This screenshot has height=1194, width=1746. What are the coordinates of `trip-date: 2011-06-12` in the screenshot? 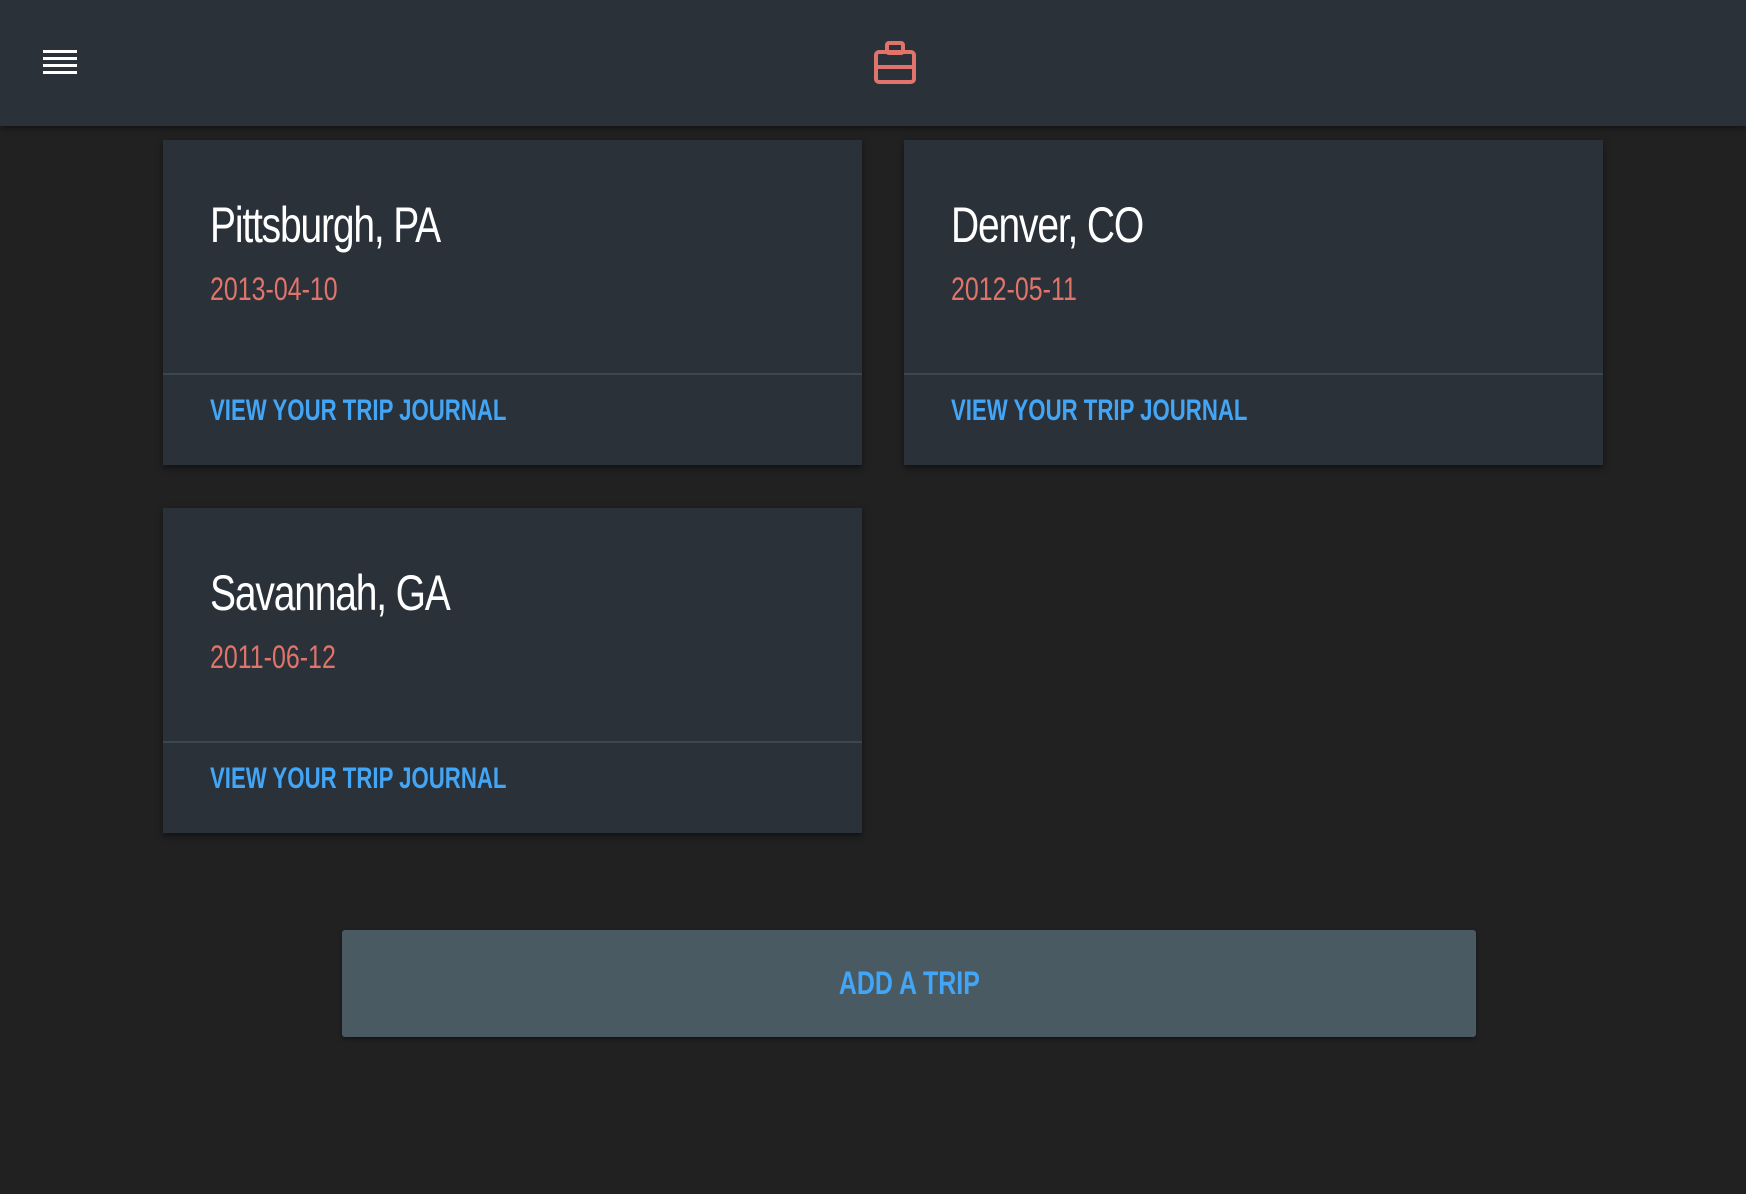 It's located at (273, 657).